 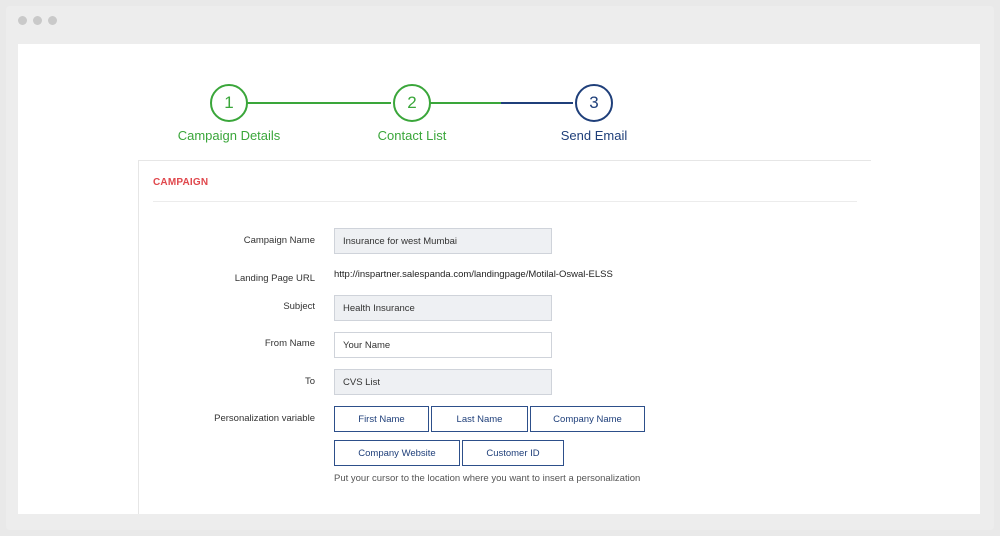 I want to click on window-controls, so click(x=37, y=20).